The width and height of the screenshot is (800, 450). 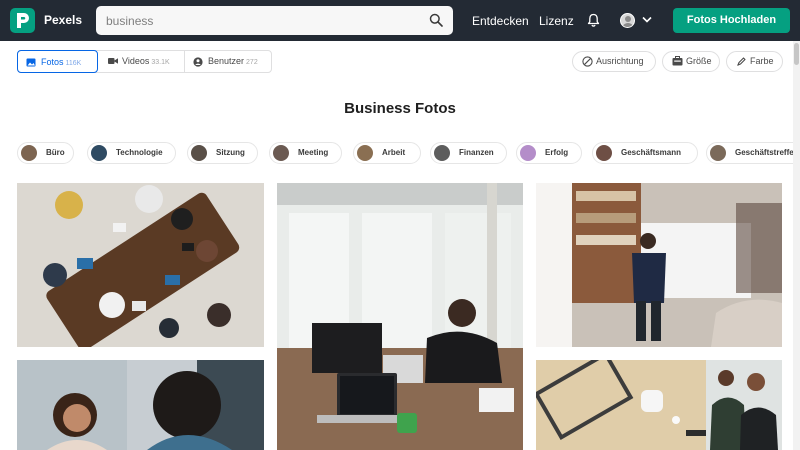 I want to click on nav-explore-link: Entdecken, so click(x=500, y=21).